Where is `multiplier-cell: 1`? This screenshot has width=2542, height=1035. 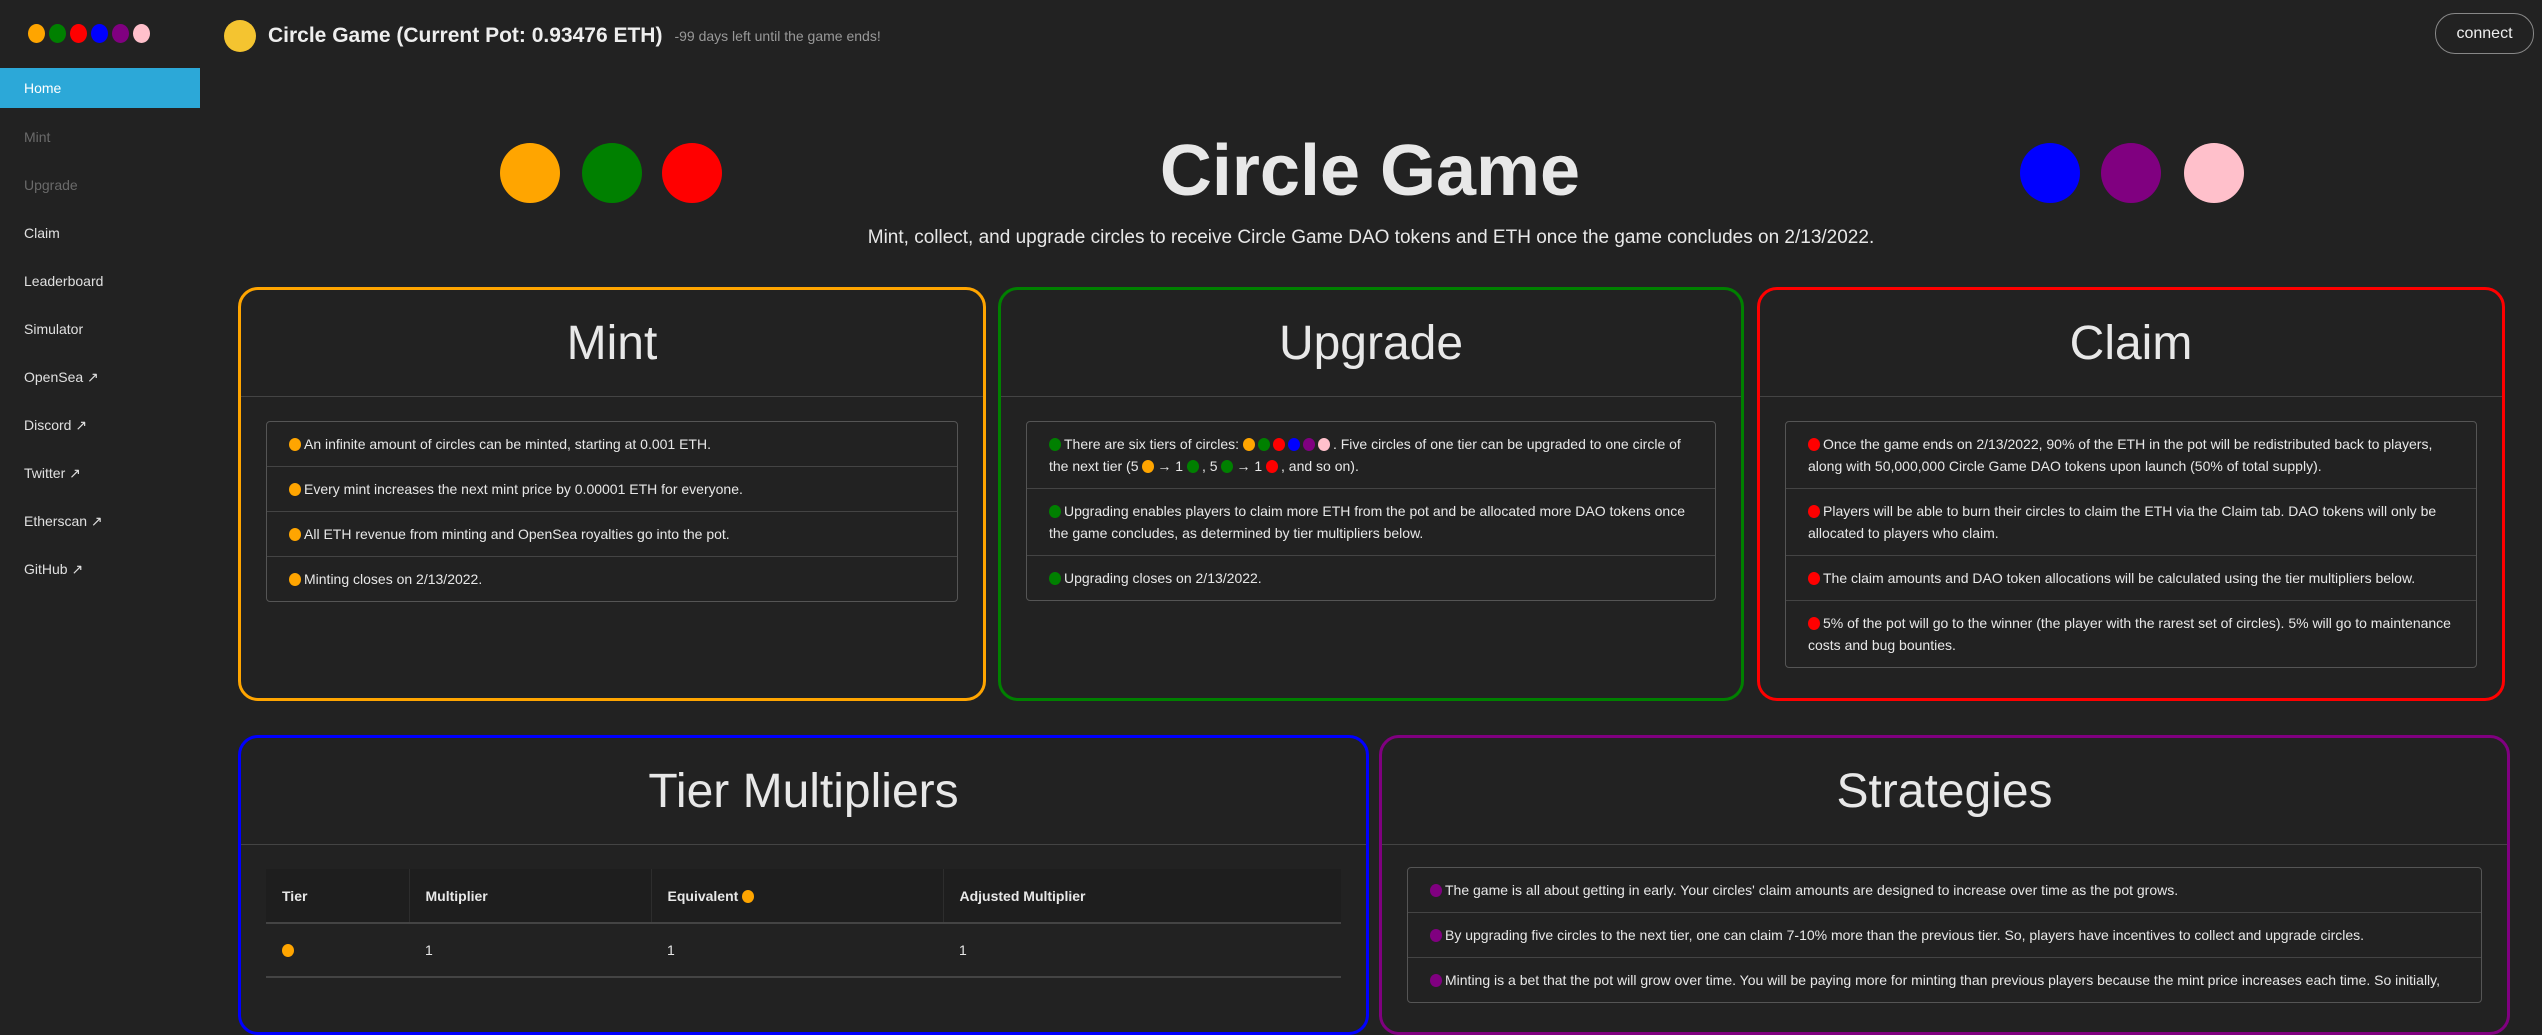
multiplier-cell: 1 is located at coordinates (530, 950).